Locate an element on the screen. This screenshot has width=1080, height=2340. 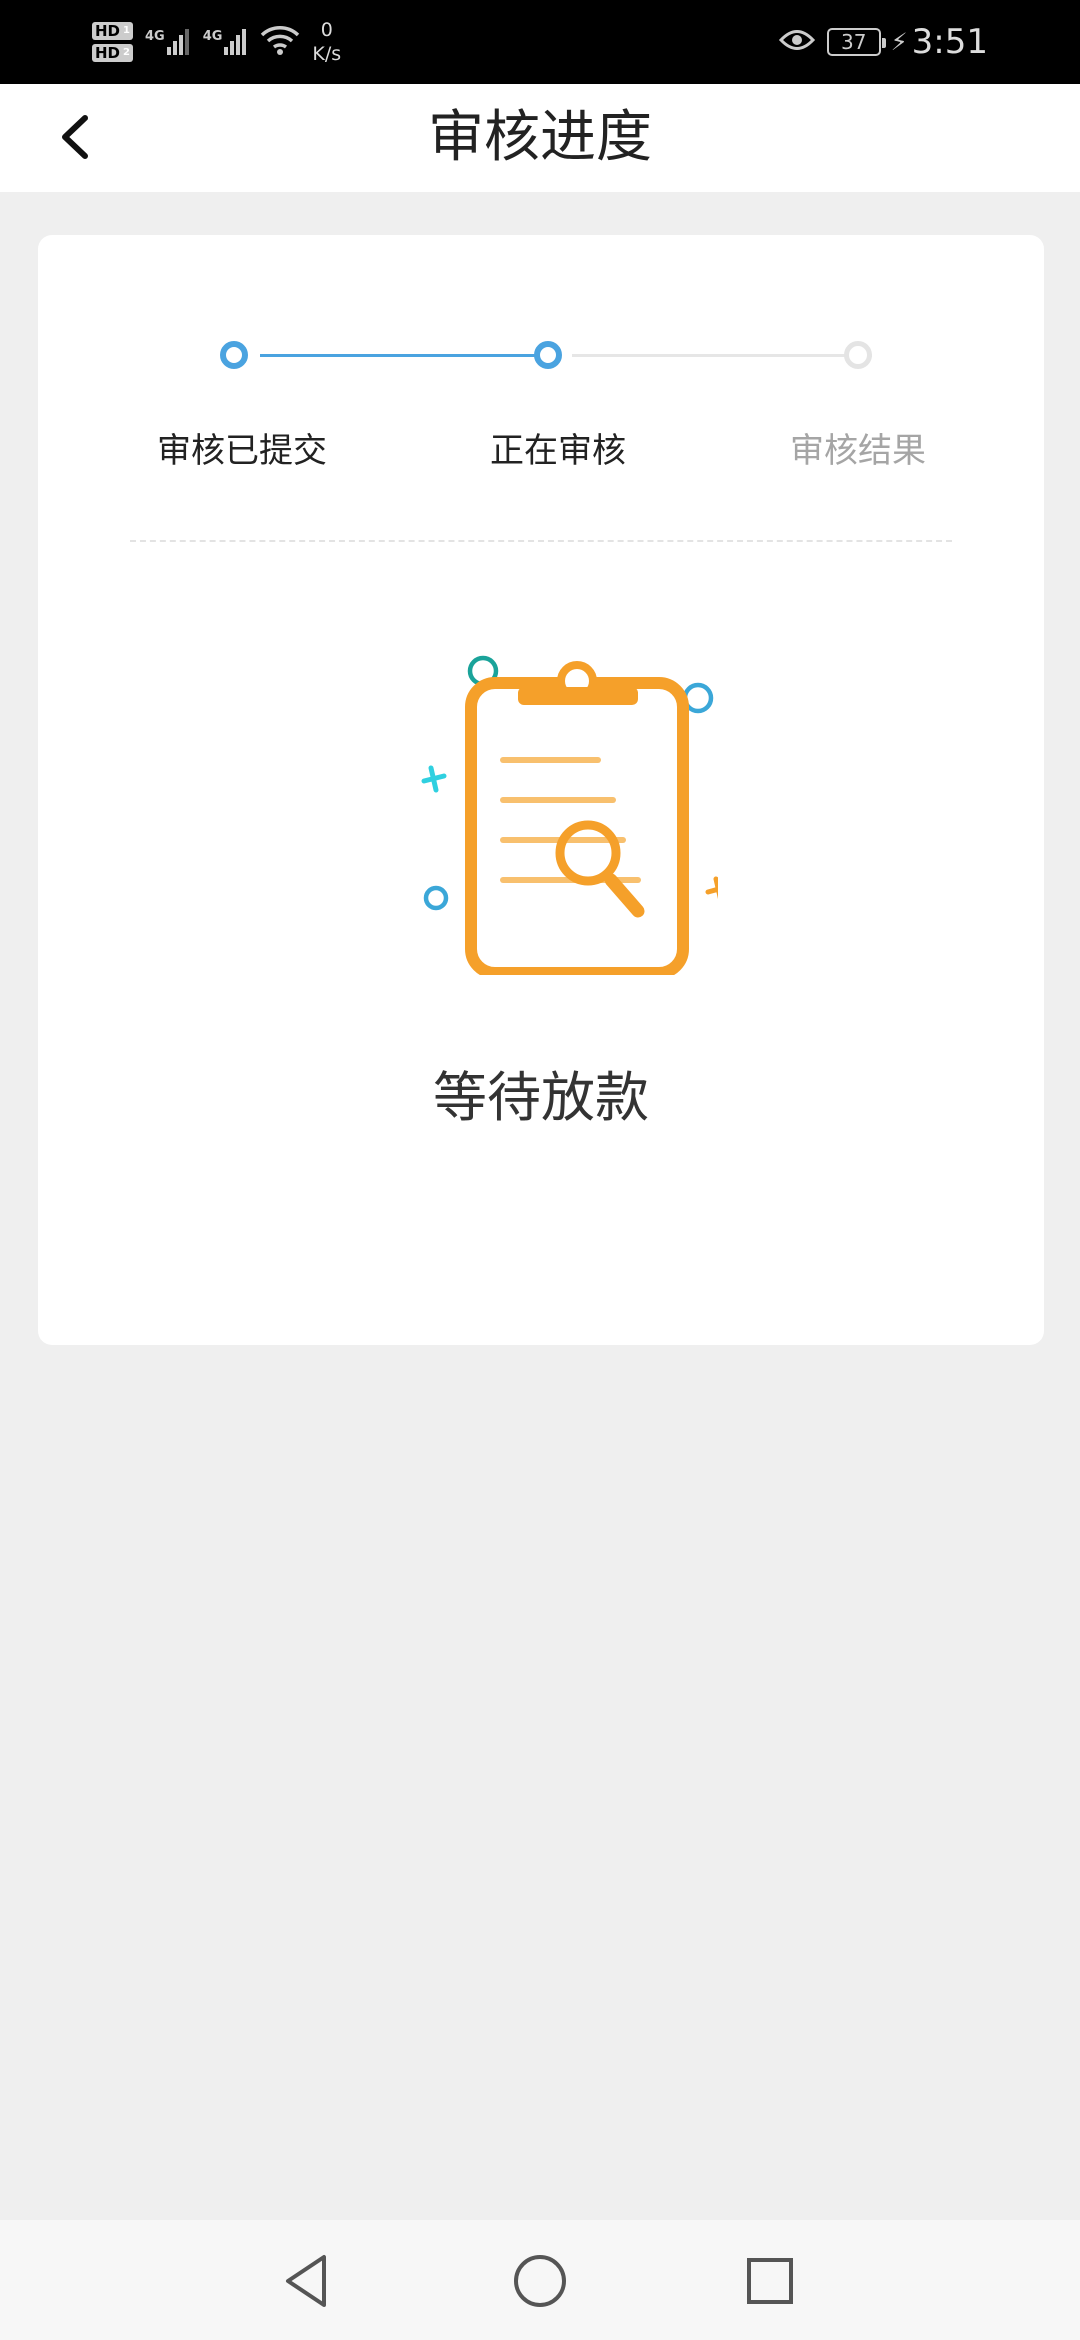
signal-icon-2: 4G is located at coordinates (226, 42).